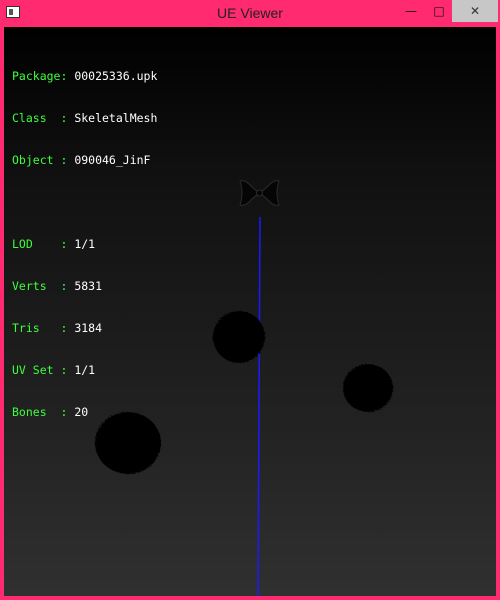  Describe the element at coordinates (475, 11) in the screenshot. I see `close-button: ✕` at that location.